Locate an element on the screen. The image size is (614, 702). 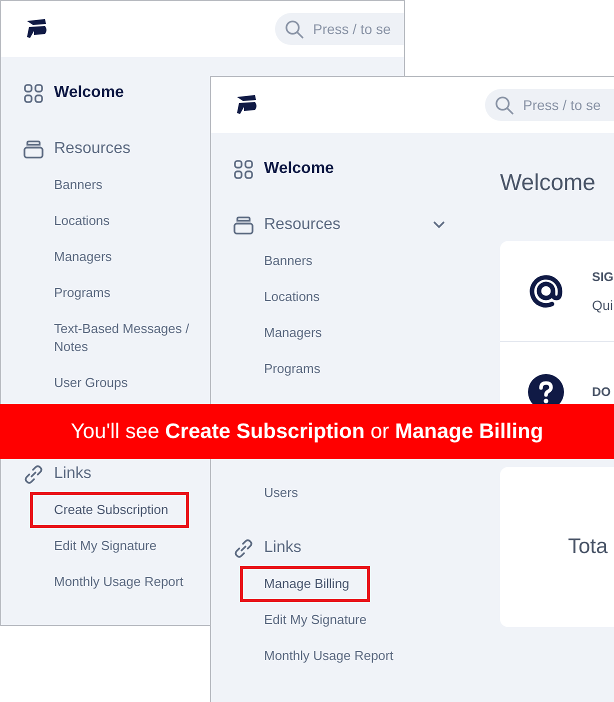
chevron-down-icon is located at coordinates (439, 225).